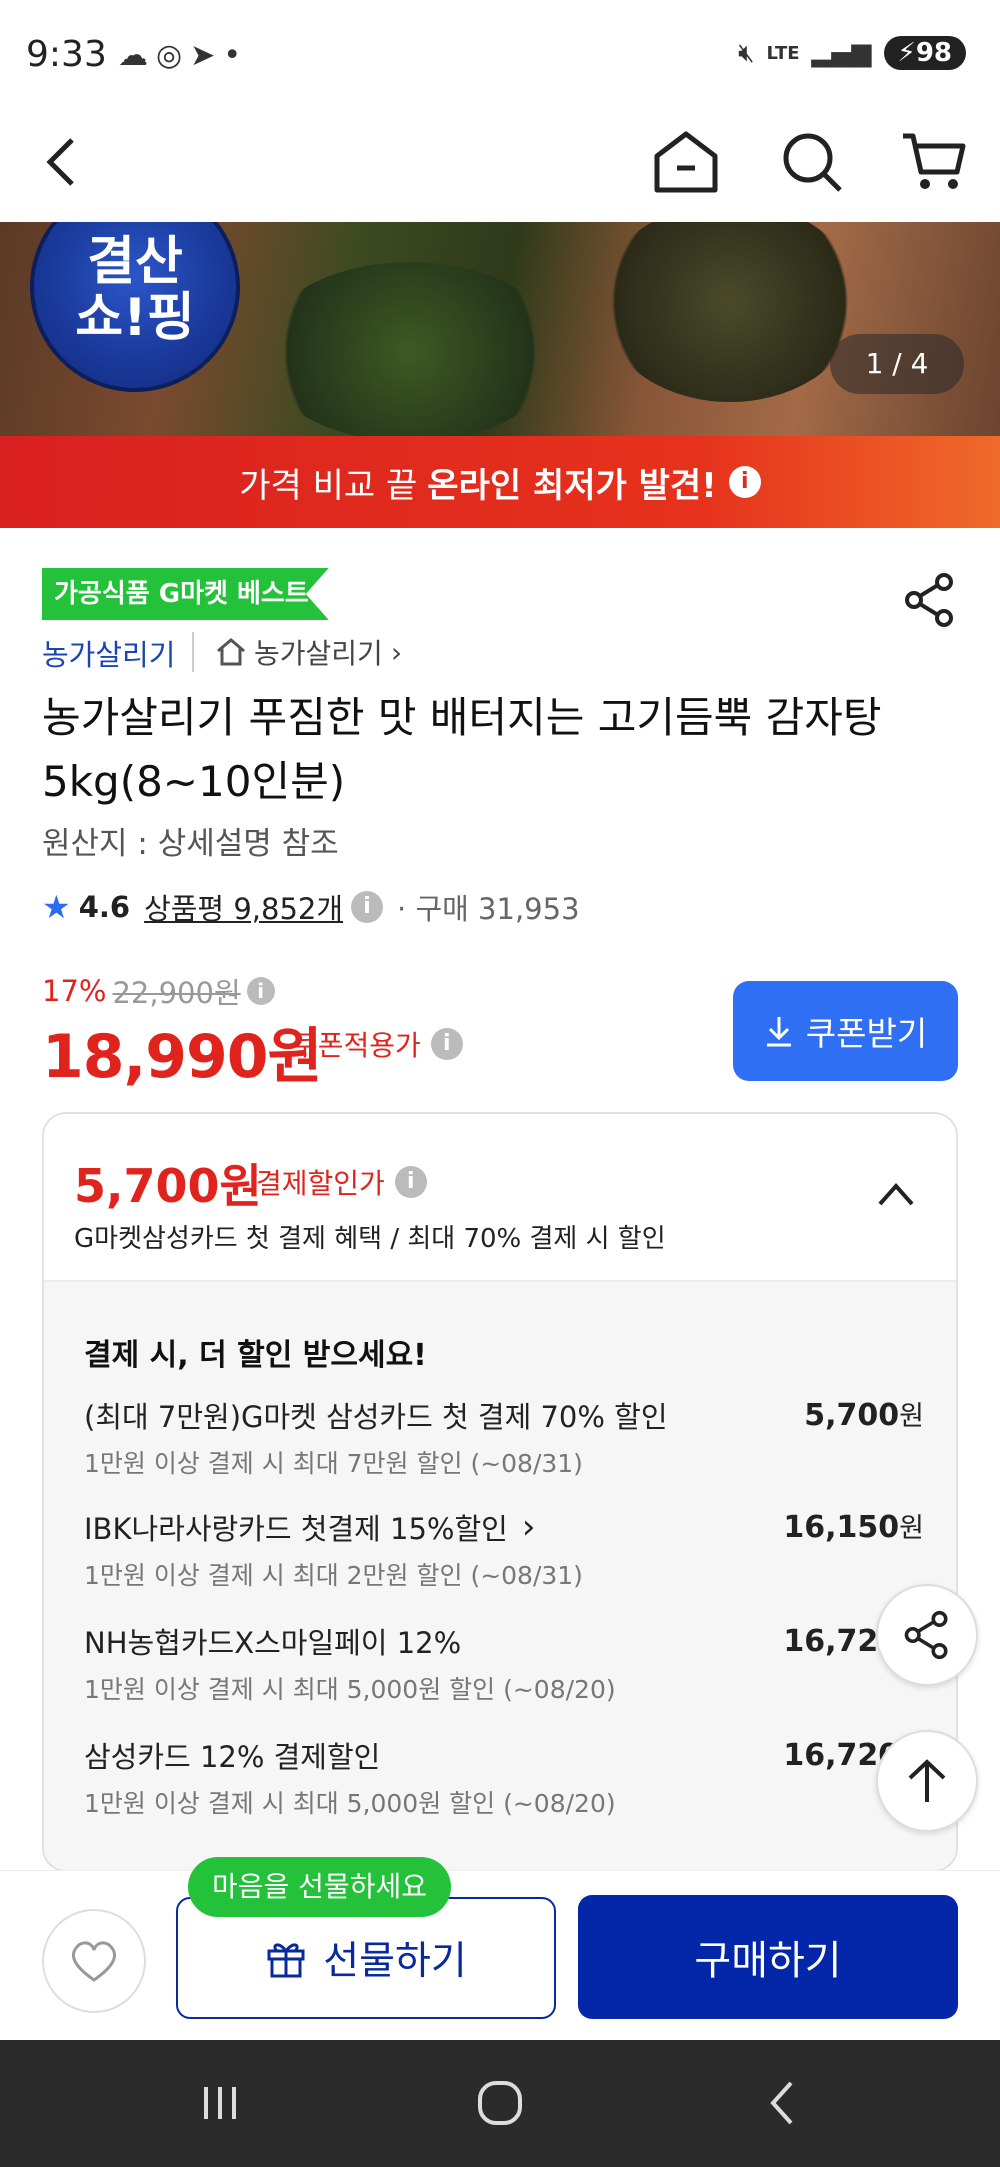 This screenshot has width=1000, height=2167. I want to click on banner-text: 가격 비교 끝, so click(328, 485).